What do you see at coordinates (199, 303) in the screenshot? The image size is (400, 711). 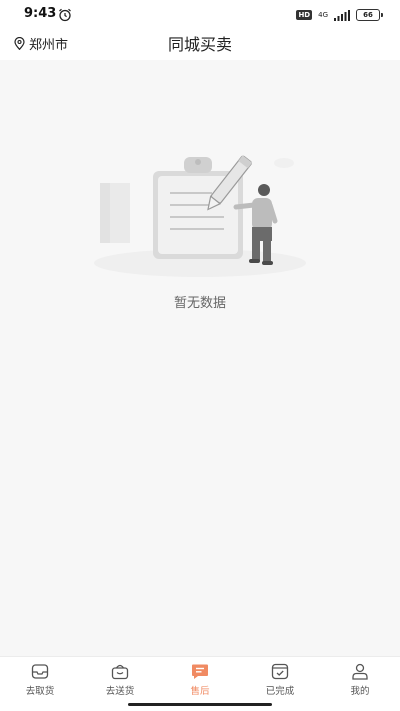 I see `empty-state-text: 暂无数据` at bounding box center [199, 303].